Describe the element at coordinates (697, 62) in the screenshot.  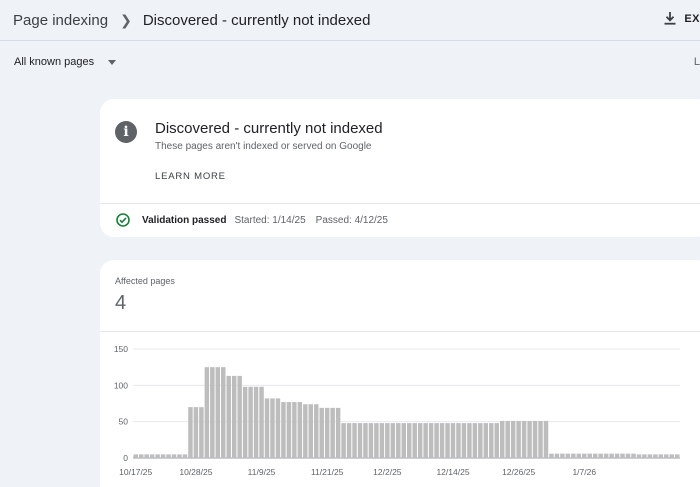
I see `right-toolbar-label: L` at that location.